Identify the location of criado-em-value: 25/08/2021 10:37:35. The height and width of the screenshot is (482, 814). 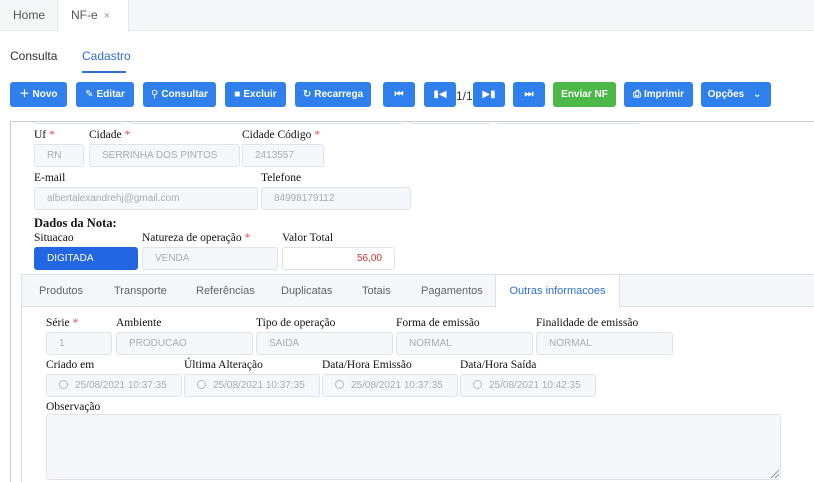
(121, 385).